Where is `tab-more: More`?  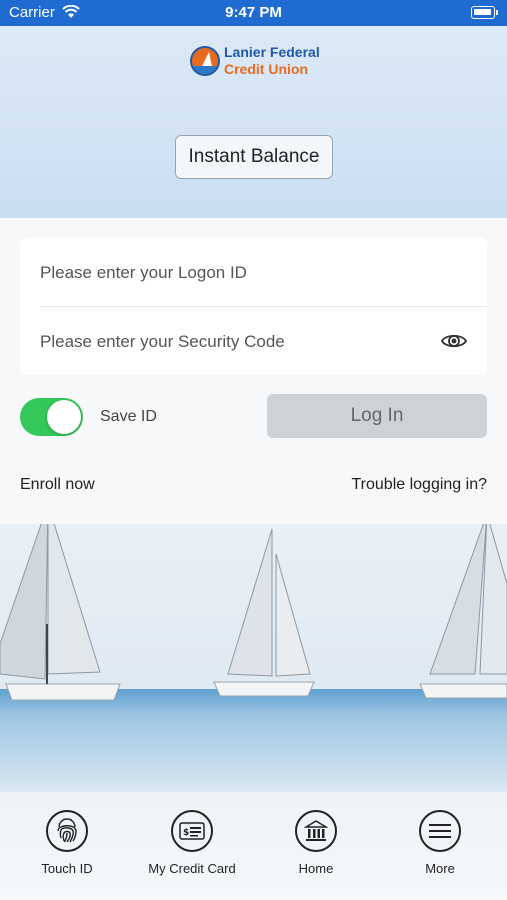 tab-more: More is located at coordinates (440, 843).